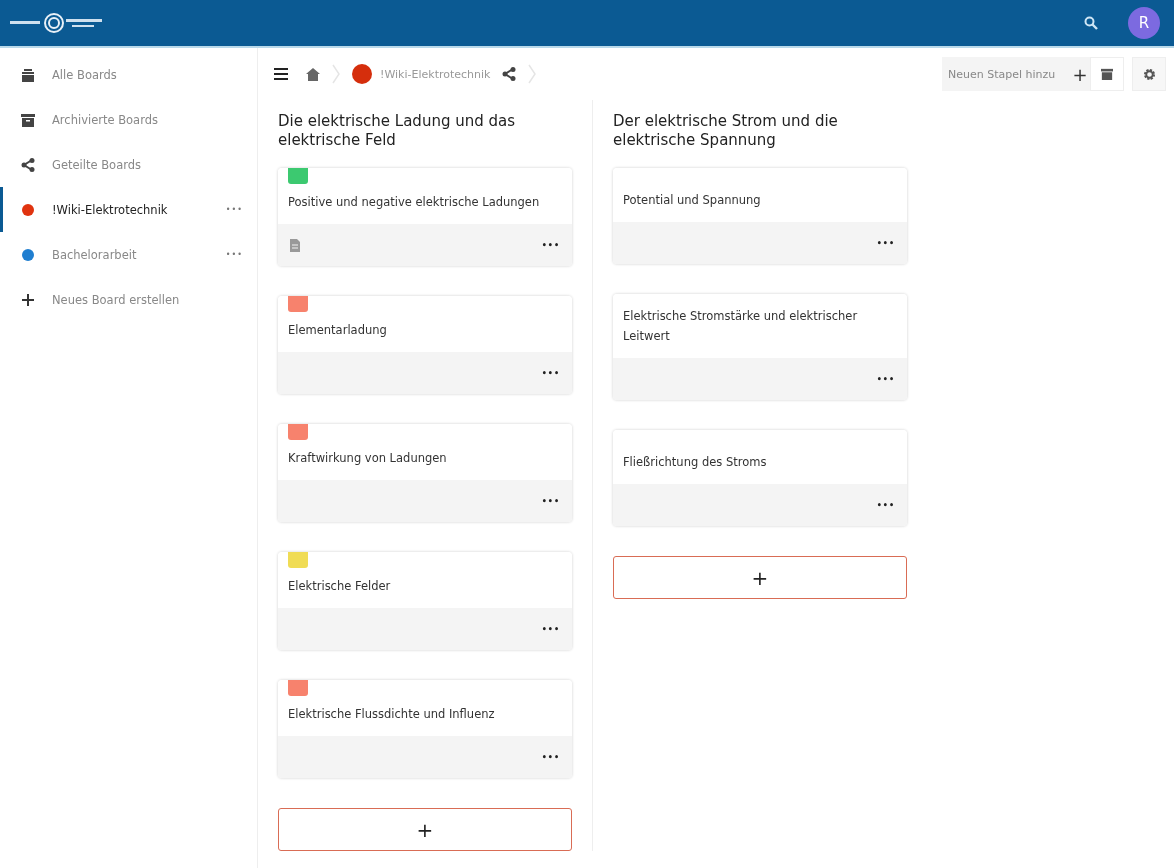  Describe the element at coordinates (397, 131) in the screenshot. I see `stack-title: Die elektrische Ladung und das elektrische Feld` at that location.